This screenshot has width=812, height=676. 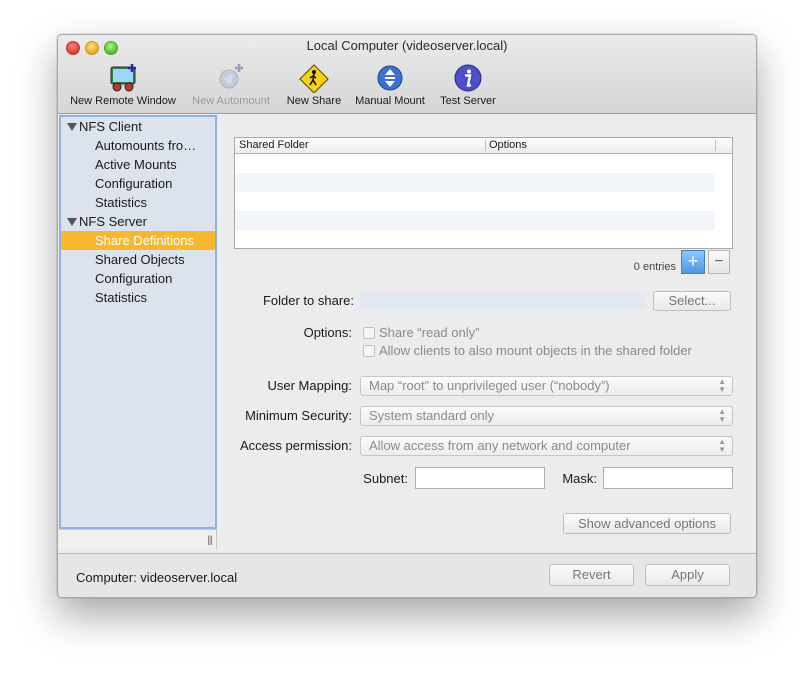 I want to click on window-title: Local Computer (videoserver.local), so click(x=407, y=45).